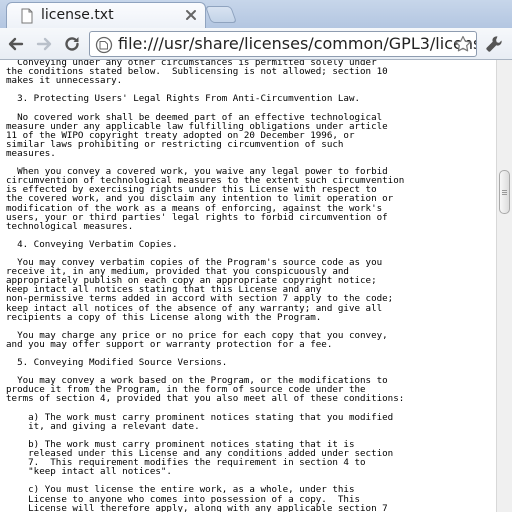 This screenshot has width=512, height=512. I want to click on new-tab-button, so click(221, 14).